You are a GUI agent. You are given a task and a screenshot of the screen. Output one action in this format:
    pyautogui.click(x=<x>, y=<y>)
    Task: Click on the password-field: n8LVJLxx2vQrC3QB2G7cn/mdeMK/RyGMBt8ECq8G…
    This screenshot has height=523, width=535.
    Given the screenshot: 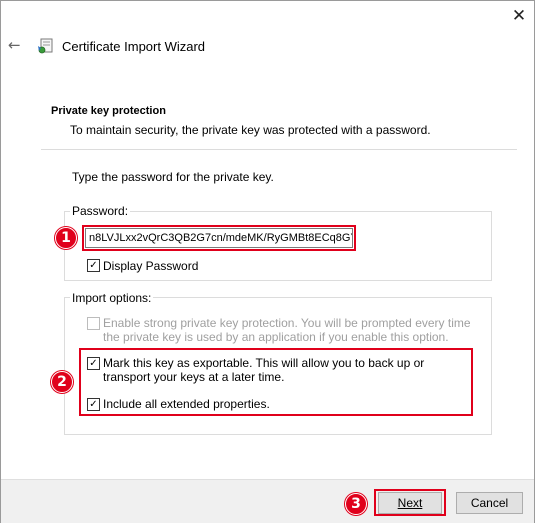 What is the action you would take?
    pyautogui.click(x=219, y=238)
    